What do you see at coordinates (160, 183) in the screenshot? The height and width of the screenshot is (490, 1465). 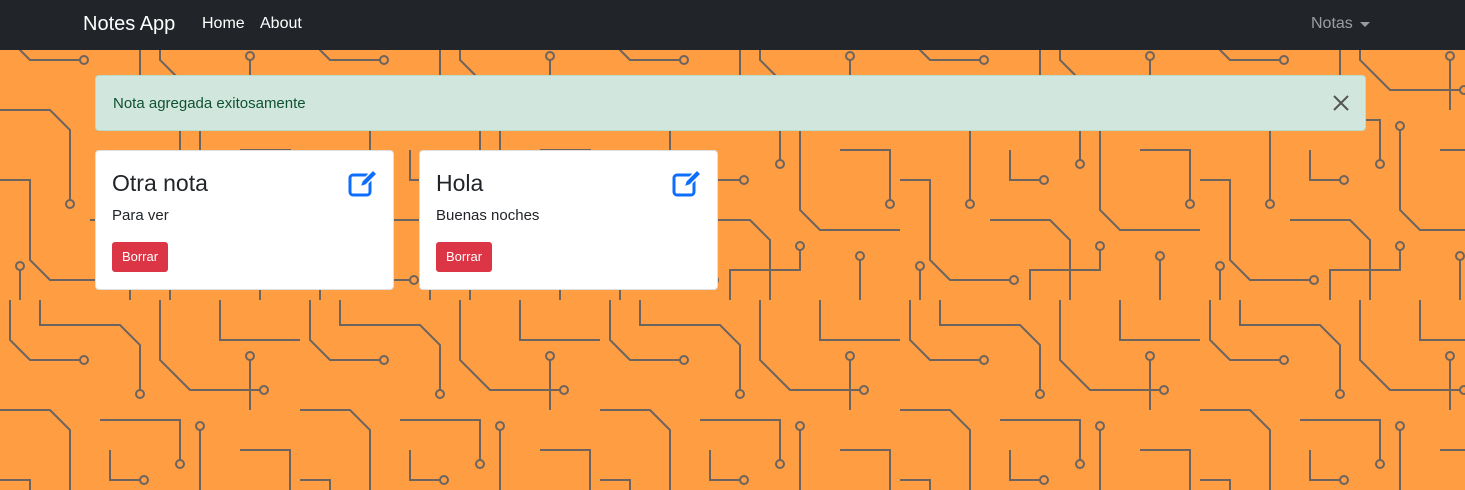 I see `note-title: Otra nota` at bounding box center [160, 183].